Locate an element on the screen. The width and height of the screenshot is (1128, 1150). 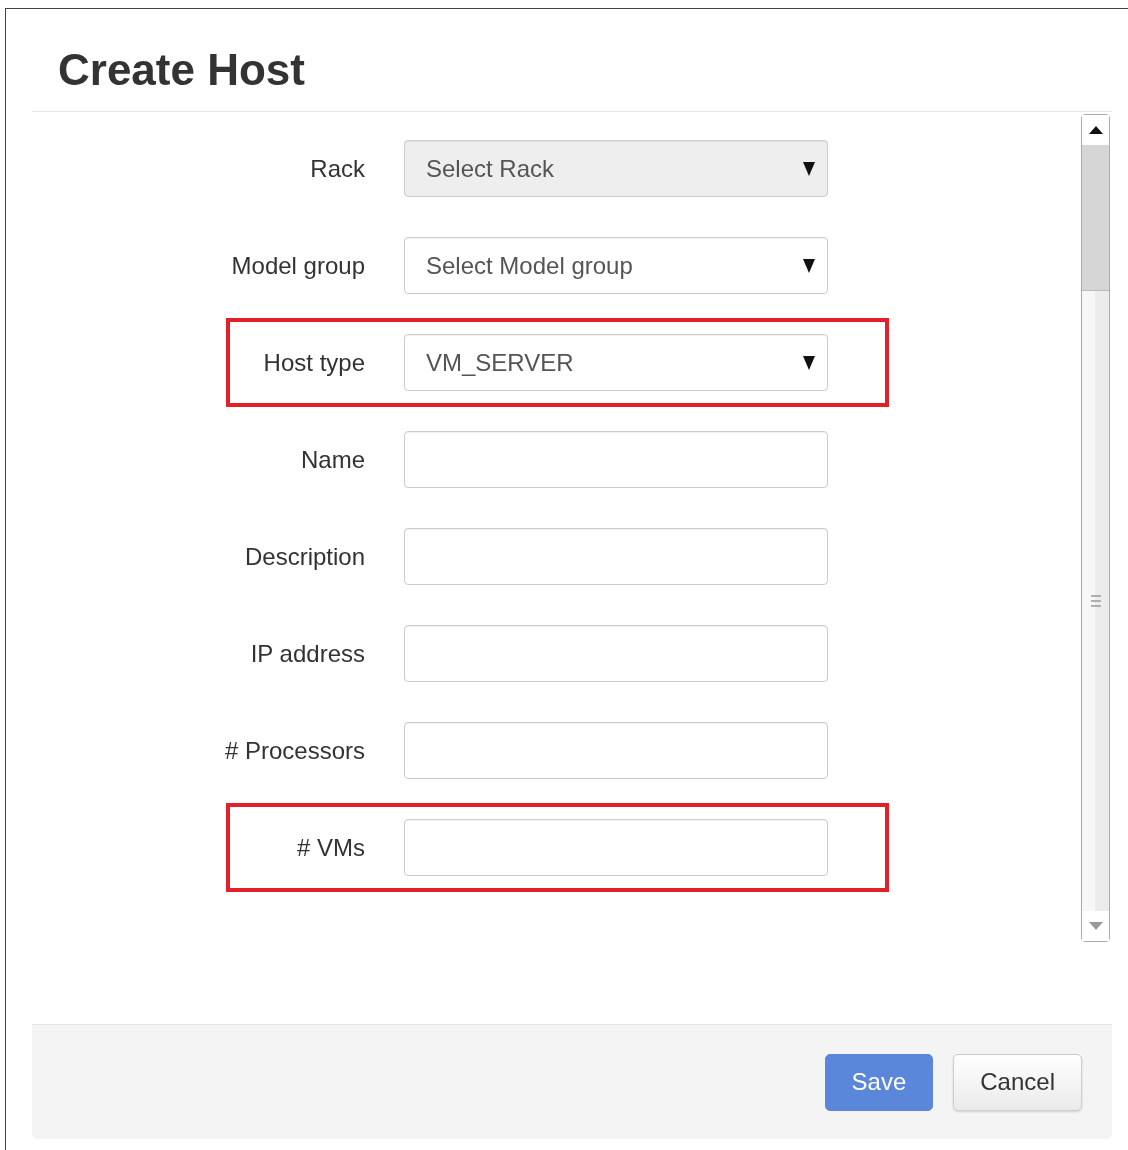
field-label: Description is located at coordinates (304, 556).